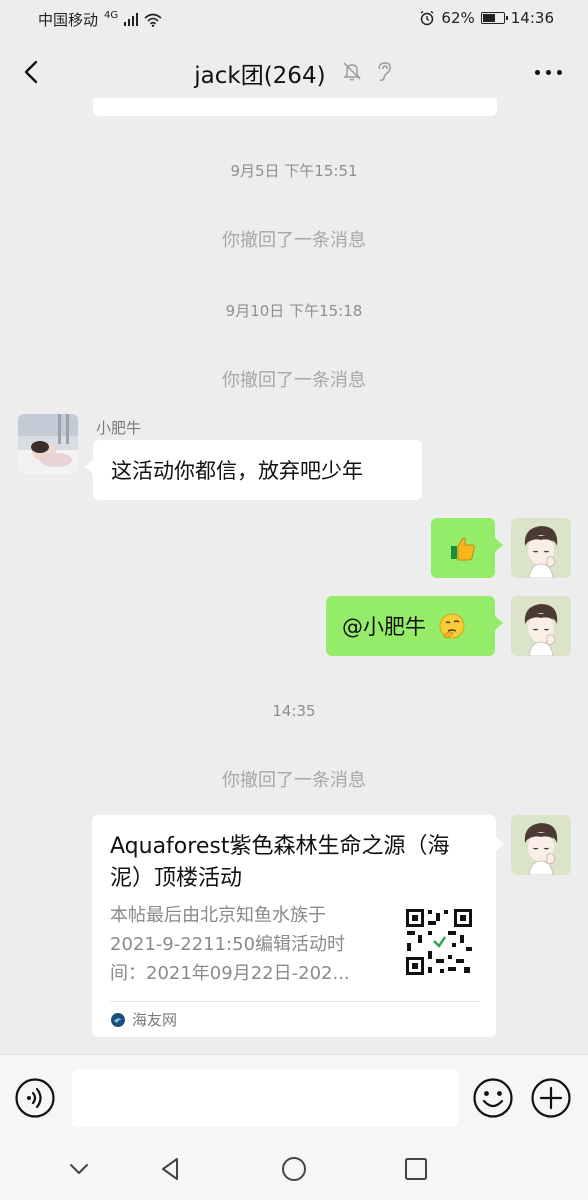 Image resolution: width=588 pixels, height=1200 pixels. I want to click on home-circle-icon, so click(294, 1169).